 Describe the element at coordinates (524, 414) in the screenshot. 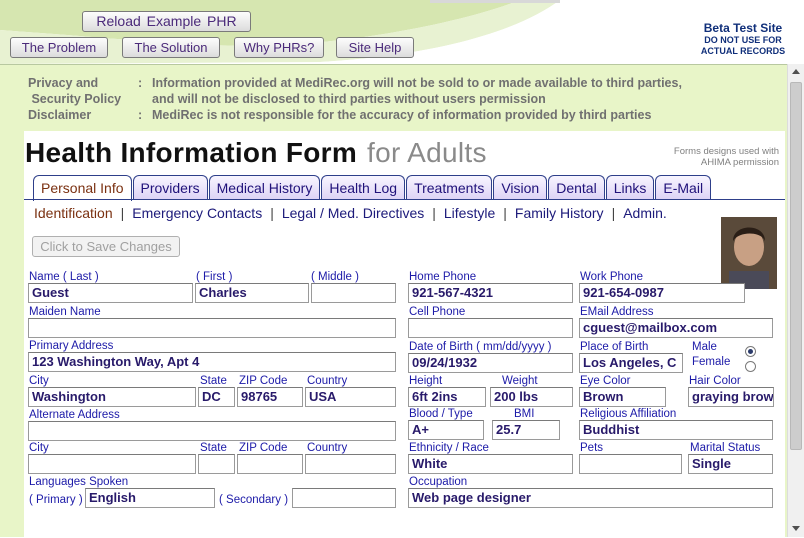

I see `bmi-label: BMI` at that location.